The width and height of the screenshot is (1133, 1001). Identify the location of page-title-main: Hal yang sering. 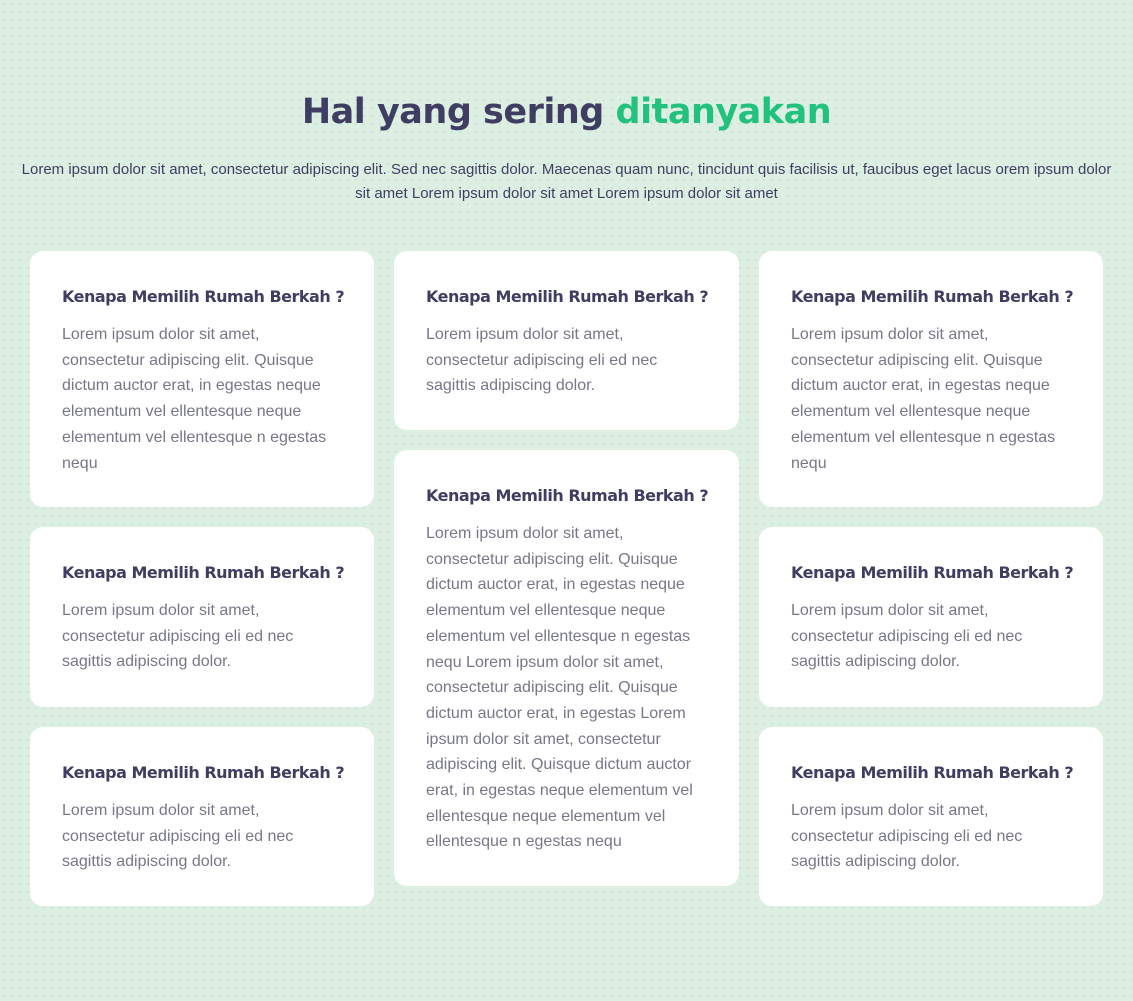
(452, 112).